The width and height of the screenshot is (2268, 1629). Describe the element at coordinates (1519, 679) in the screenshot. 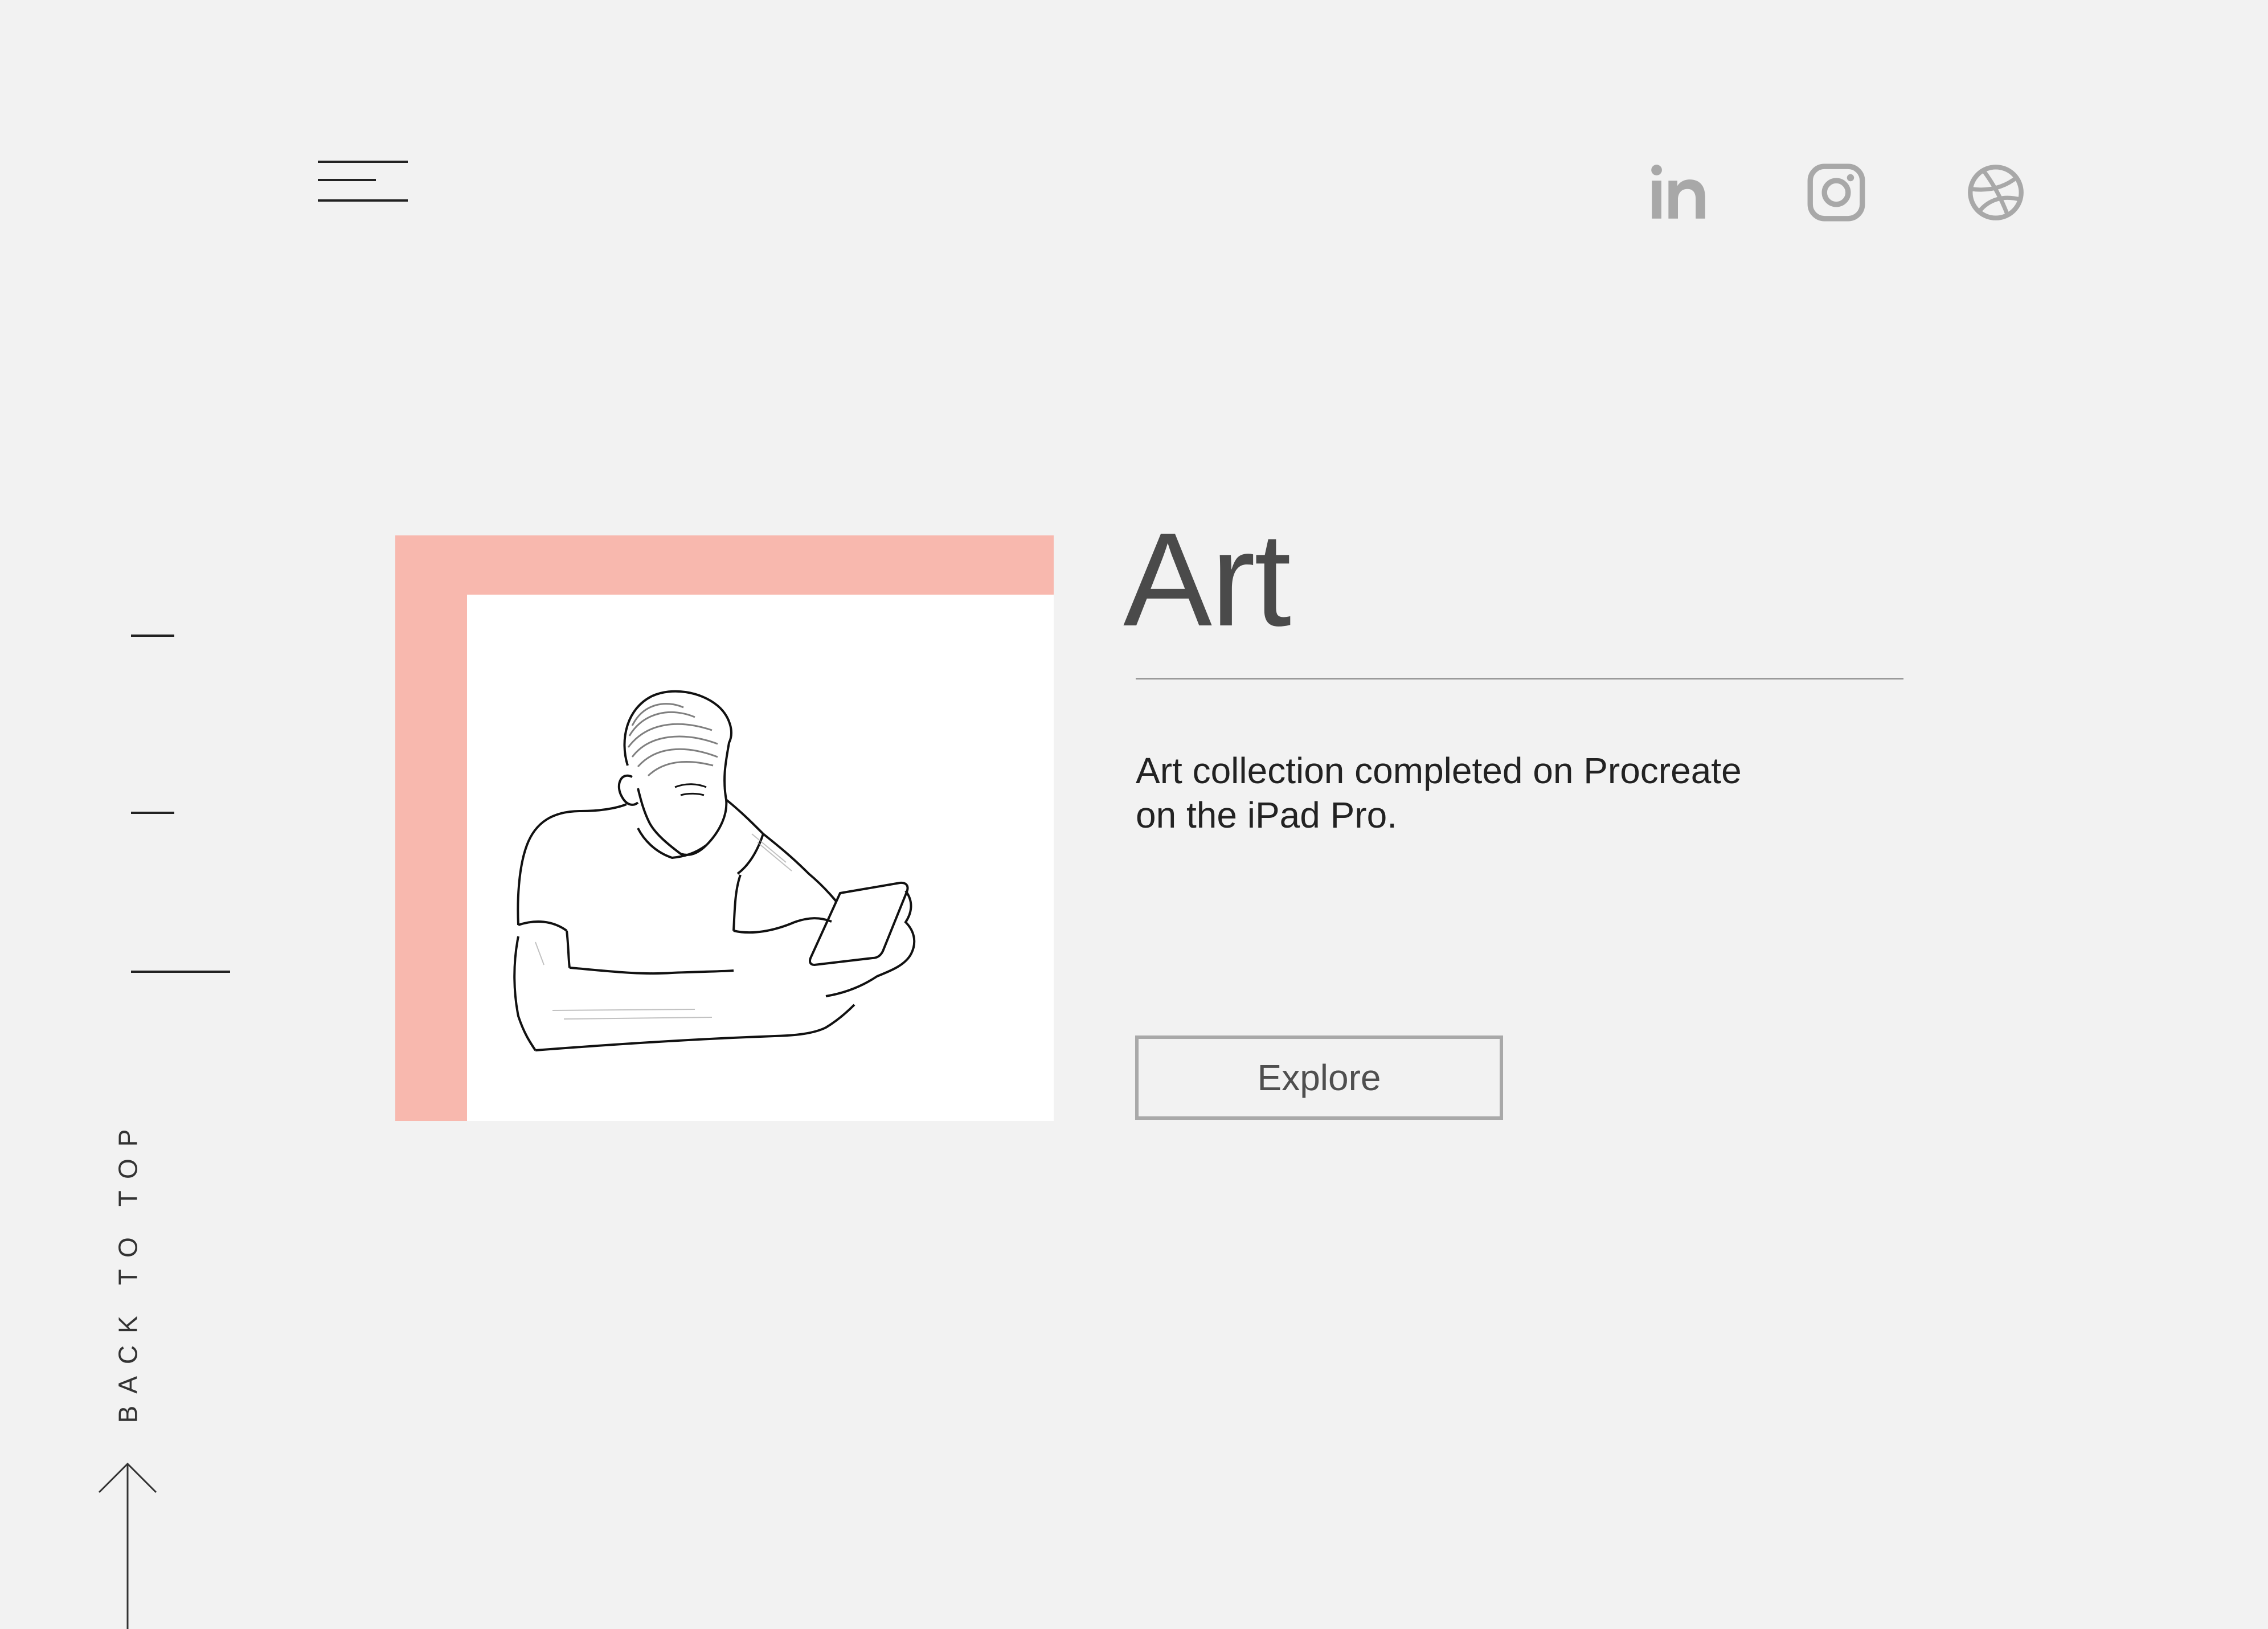

I see `title-divider` at that location.